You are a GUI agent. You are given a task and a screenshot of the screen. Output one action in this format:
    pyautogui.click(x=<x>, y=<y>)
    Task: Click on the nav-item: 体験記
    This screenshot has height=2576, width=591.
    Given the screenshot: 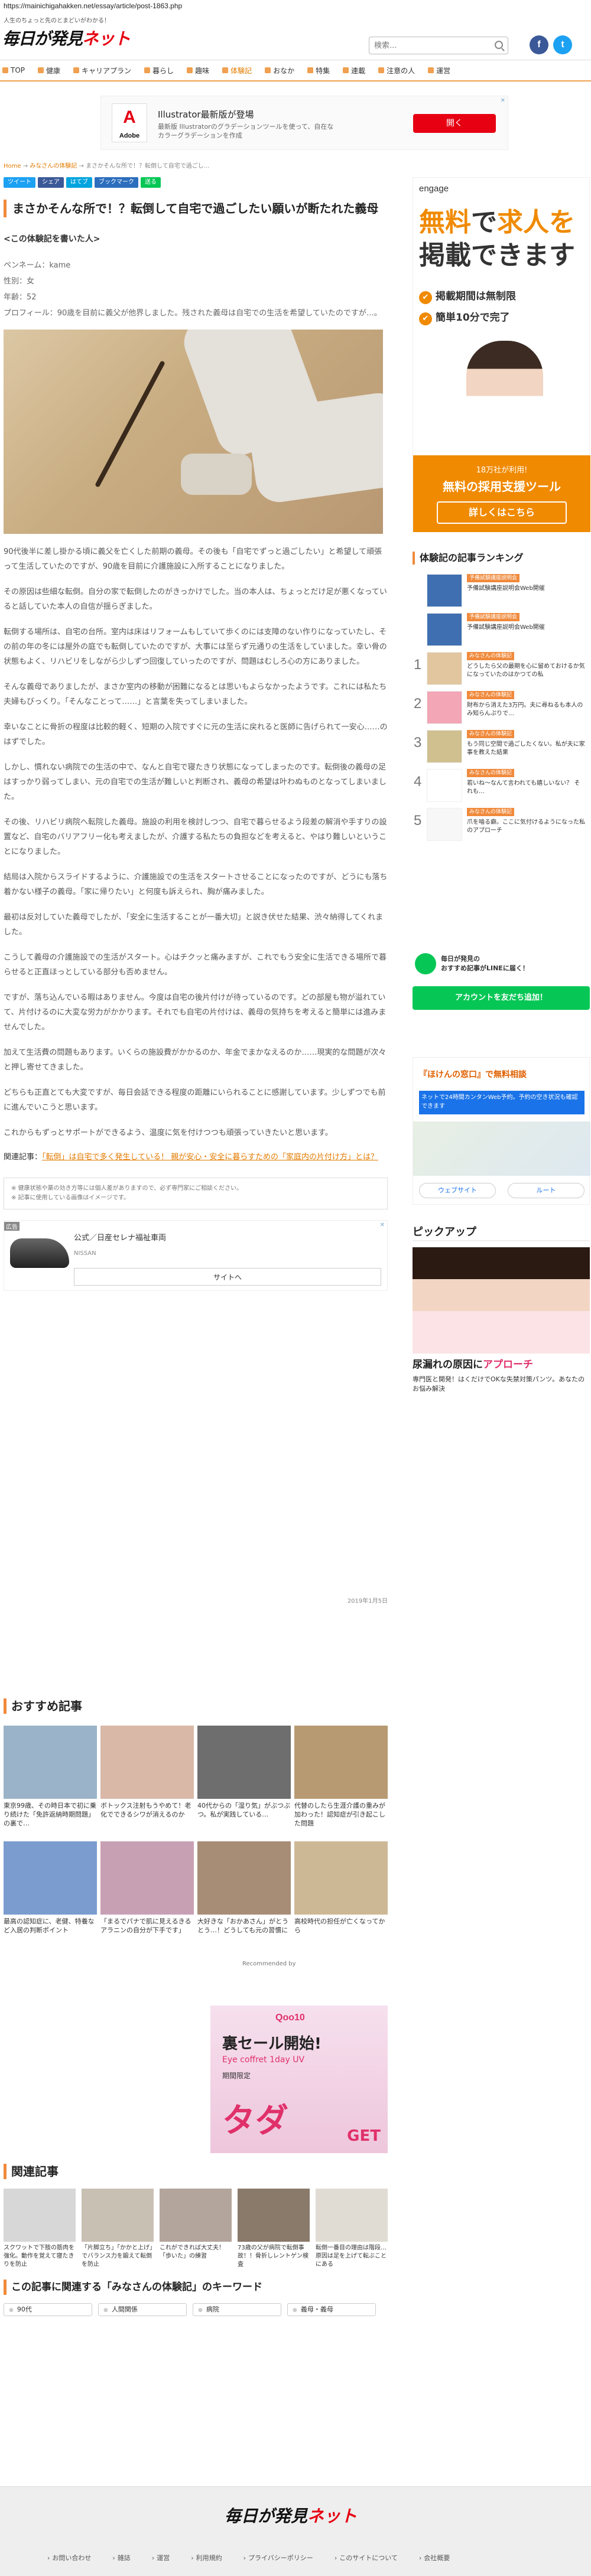 What is the action you would take?
    pyautogui.click(x=237, y=71)
    